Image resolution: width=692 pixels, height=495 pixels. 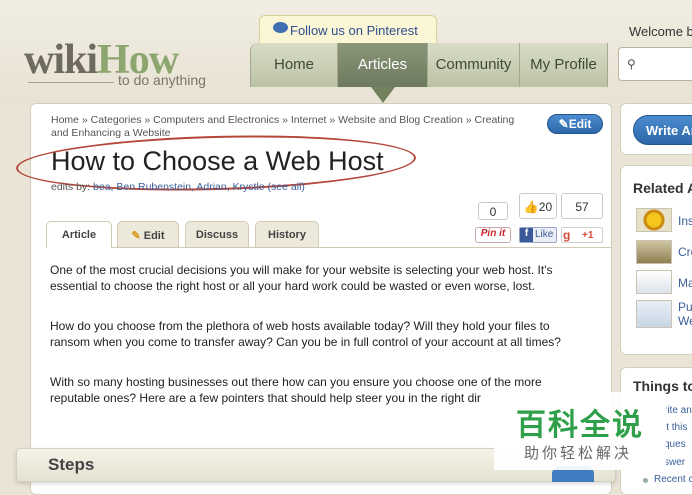 What do you see at coordinates (474, 65) in the screenshot?
I see `nav-tab-community: Community` at bounding box center [474, 65].